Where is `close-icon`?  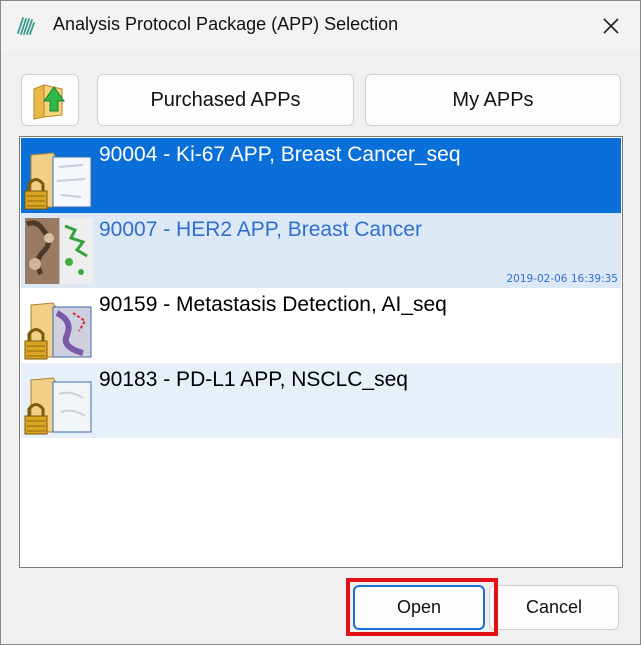 close-icon is located at coordinates (611, 26).